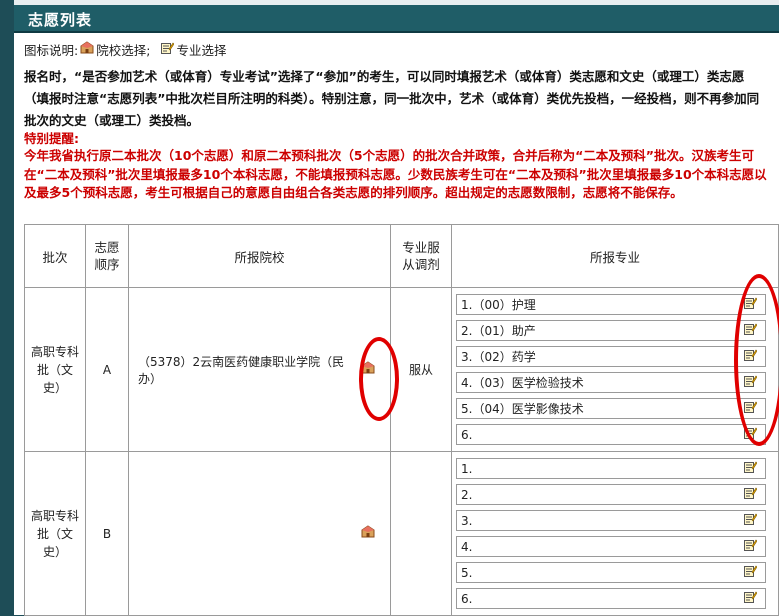 The image size is (779, 616). Describe the element at coordinates (467, 572) in the screenshot. I see `major-label: 5.` at that location.